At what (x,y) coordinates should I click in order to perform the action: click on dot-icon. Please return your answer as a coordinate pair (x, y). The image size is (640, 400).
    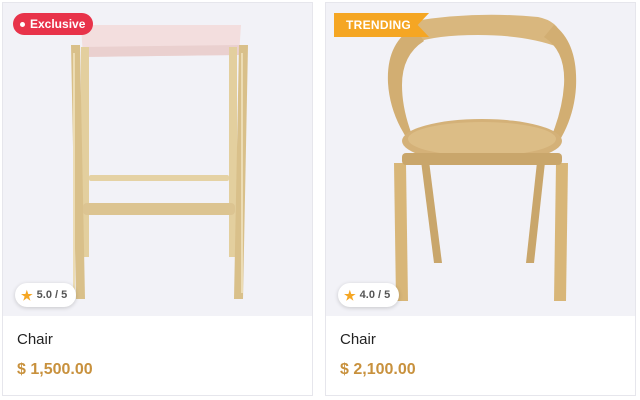
    Looking at the image, I should click on (22, 24).